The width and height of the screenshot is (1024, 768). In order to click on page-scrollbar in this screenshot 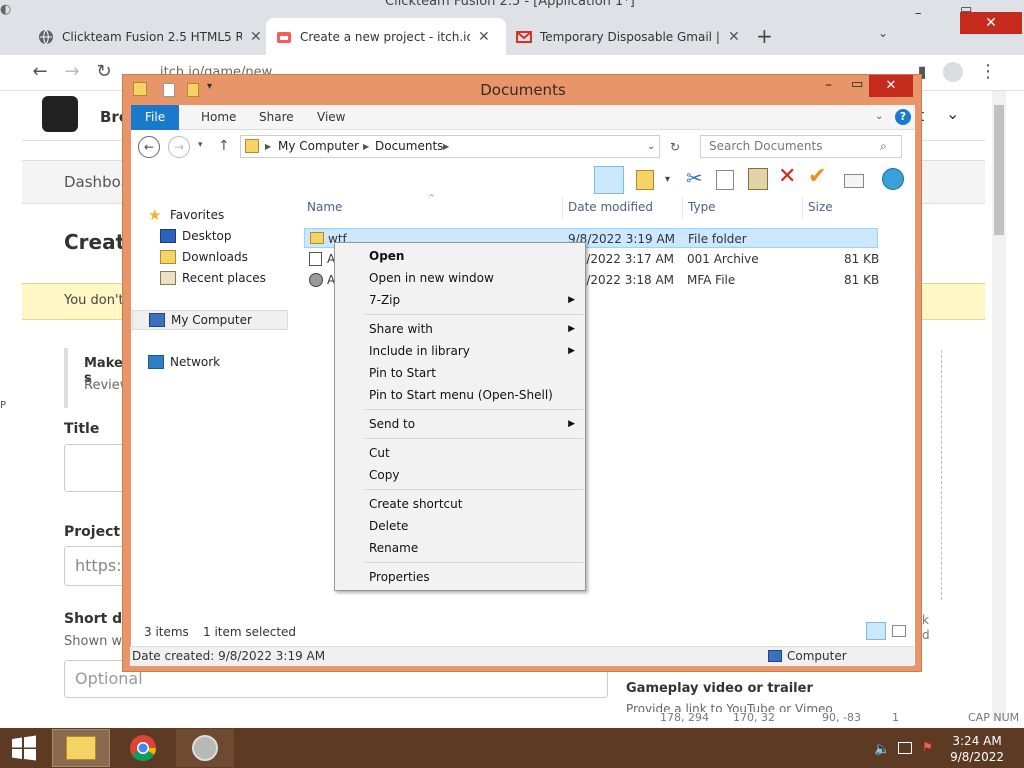, I will do `click(999, 406)`.